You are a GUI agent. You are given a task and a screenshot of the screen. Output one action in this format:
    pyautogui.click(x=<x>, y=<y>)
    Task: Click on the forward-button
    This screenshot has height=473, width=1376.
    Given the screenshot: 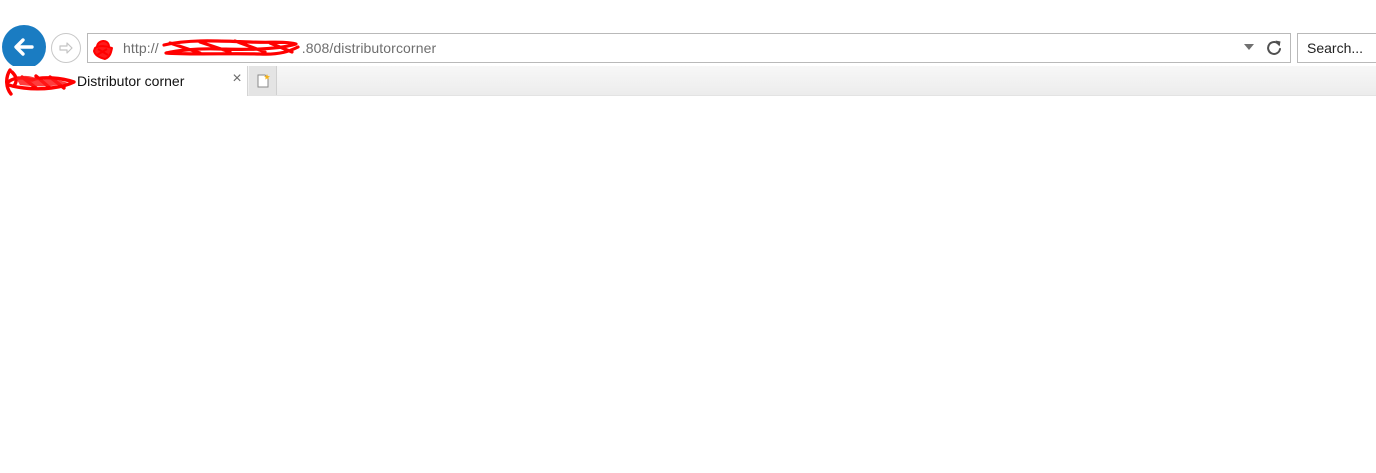 What is the action you would take?
    pyautogui.click(x=66, y=48)
    